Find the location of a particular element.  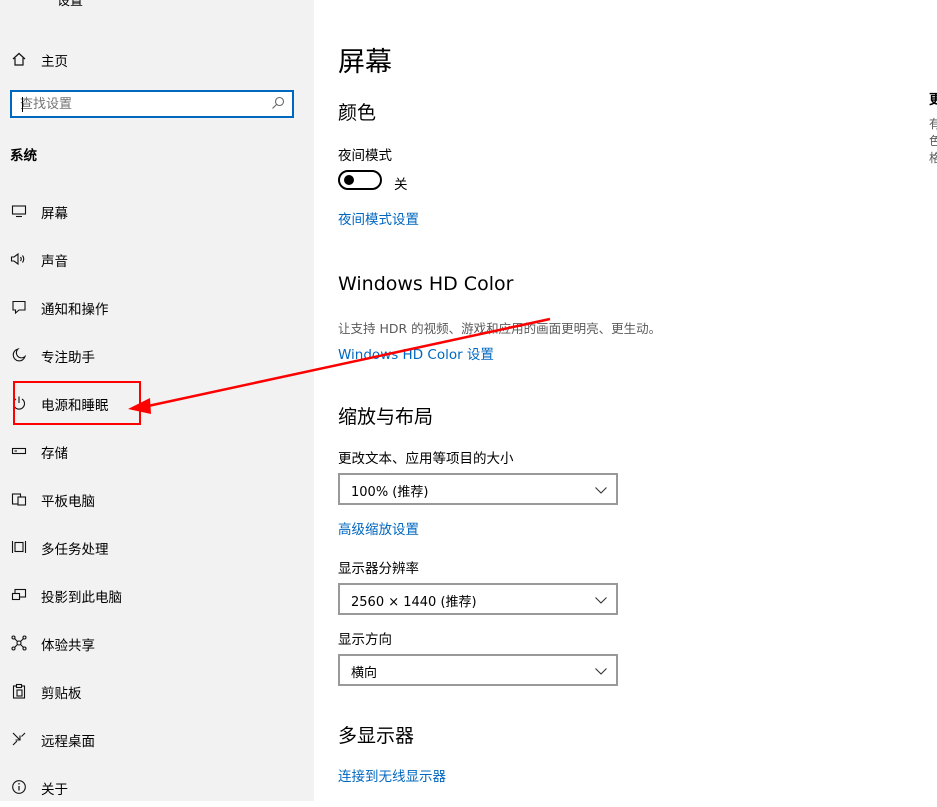

sidebar-item-label: 平板电脑 is located at coordinates (68, 502).